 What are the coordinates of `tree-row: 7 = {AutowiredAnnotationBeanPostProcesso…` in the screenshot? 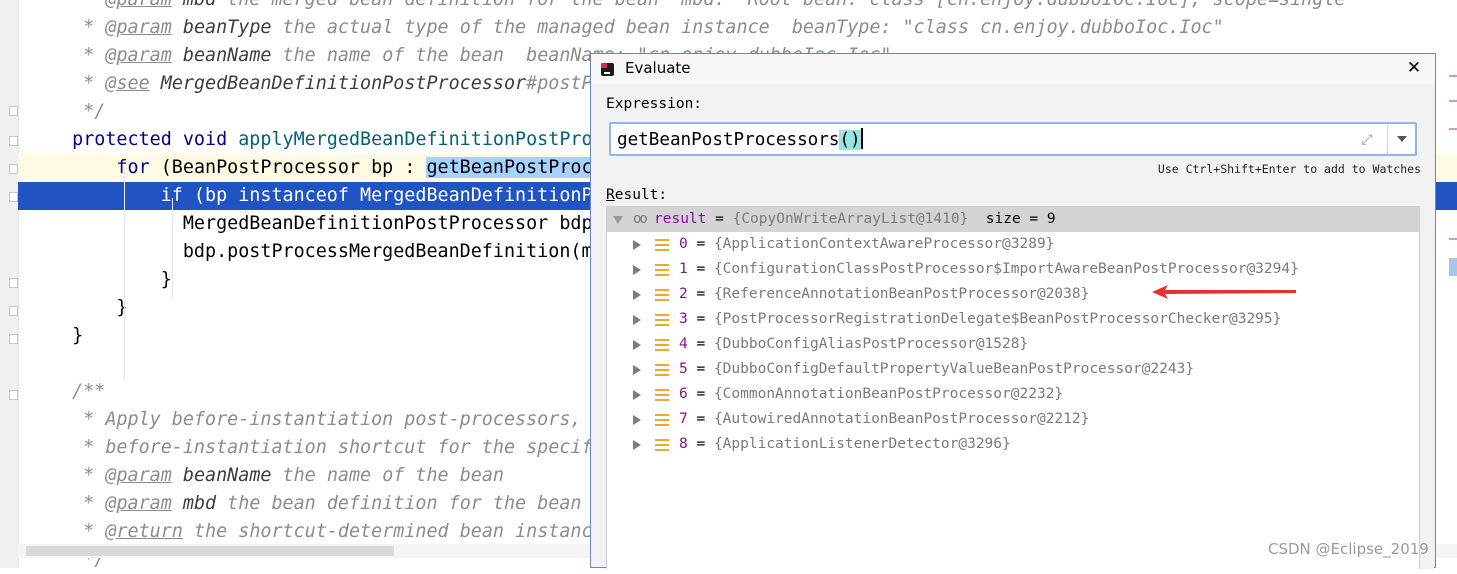 It's located at (1013, 419).